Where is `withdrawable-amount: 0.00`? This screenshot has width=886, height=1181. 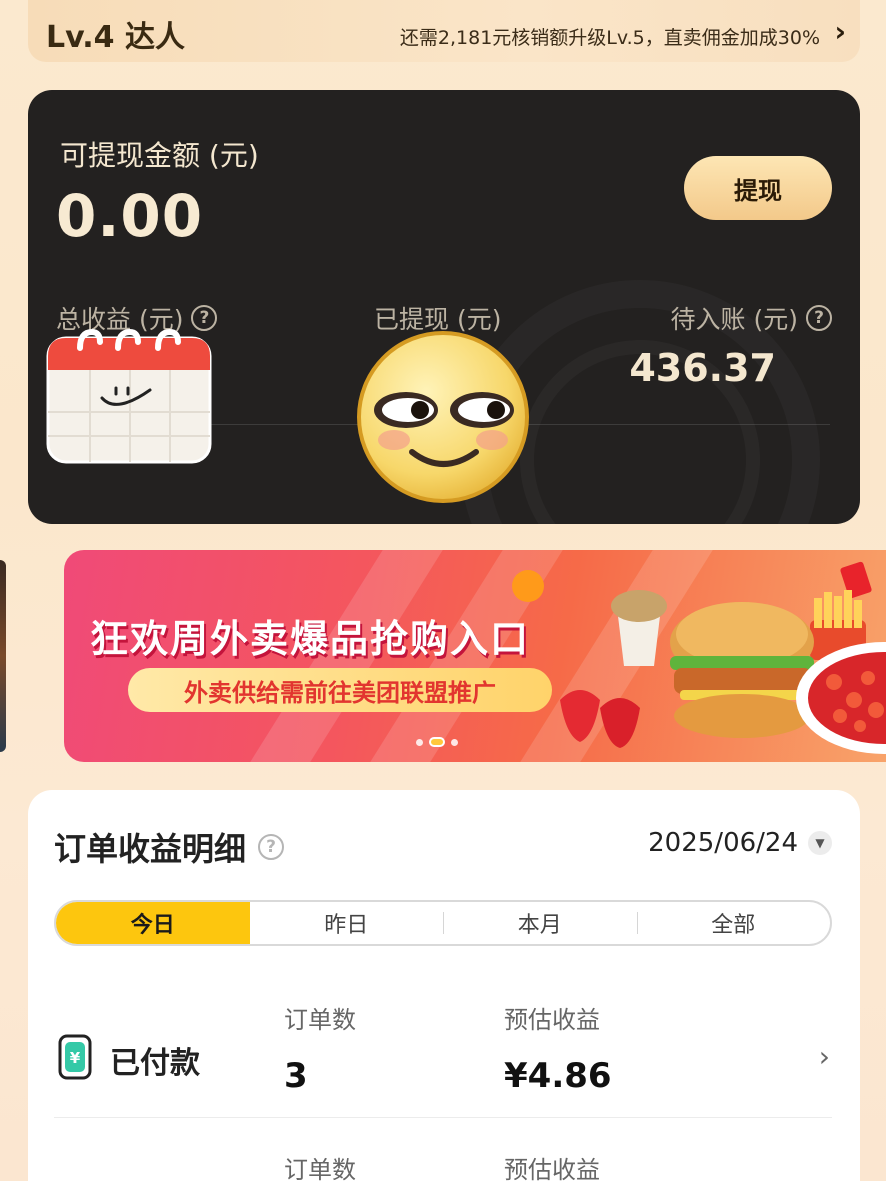 withdrawable-amount: 0.00 is located at coordinates (130, 216).